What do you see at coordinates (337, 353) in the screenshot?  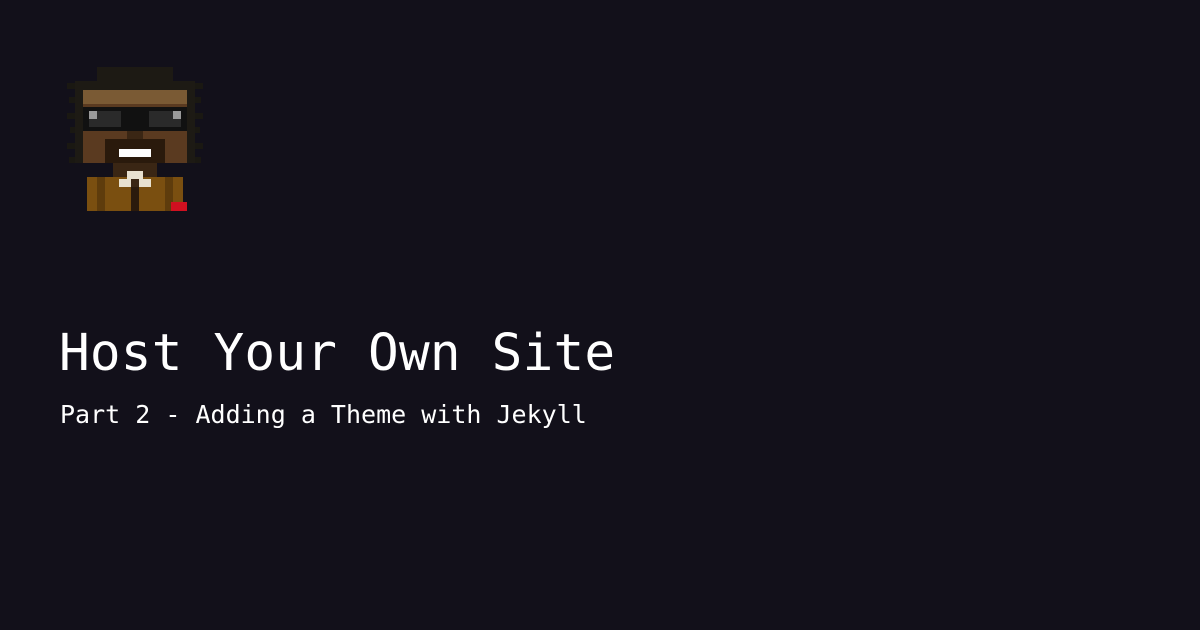 I see `post-title: Host Your Own Site` at bounding box center [337, 353].